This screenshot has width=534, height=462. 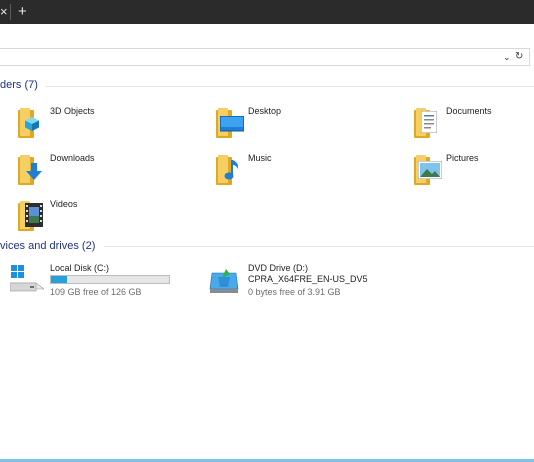 I want to click on folder-label: 3D Objects, so click(x=72, y=111).